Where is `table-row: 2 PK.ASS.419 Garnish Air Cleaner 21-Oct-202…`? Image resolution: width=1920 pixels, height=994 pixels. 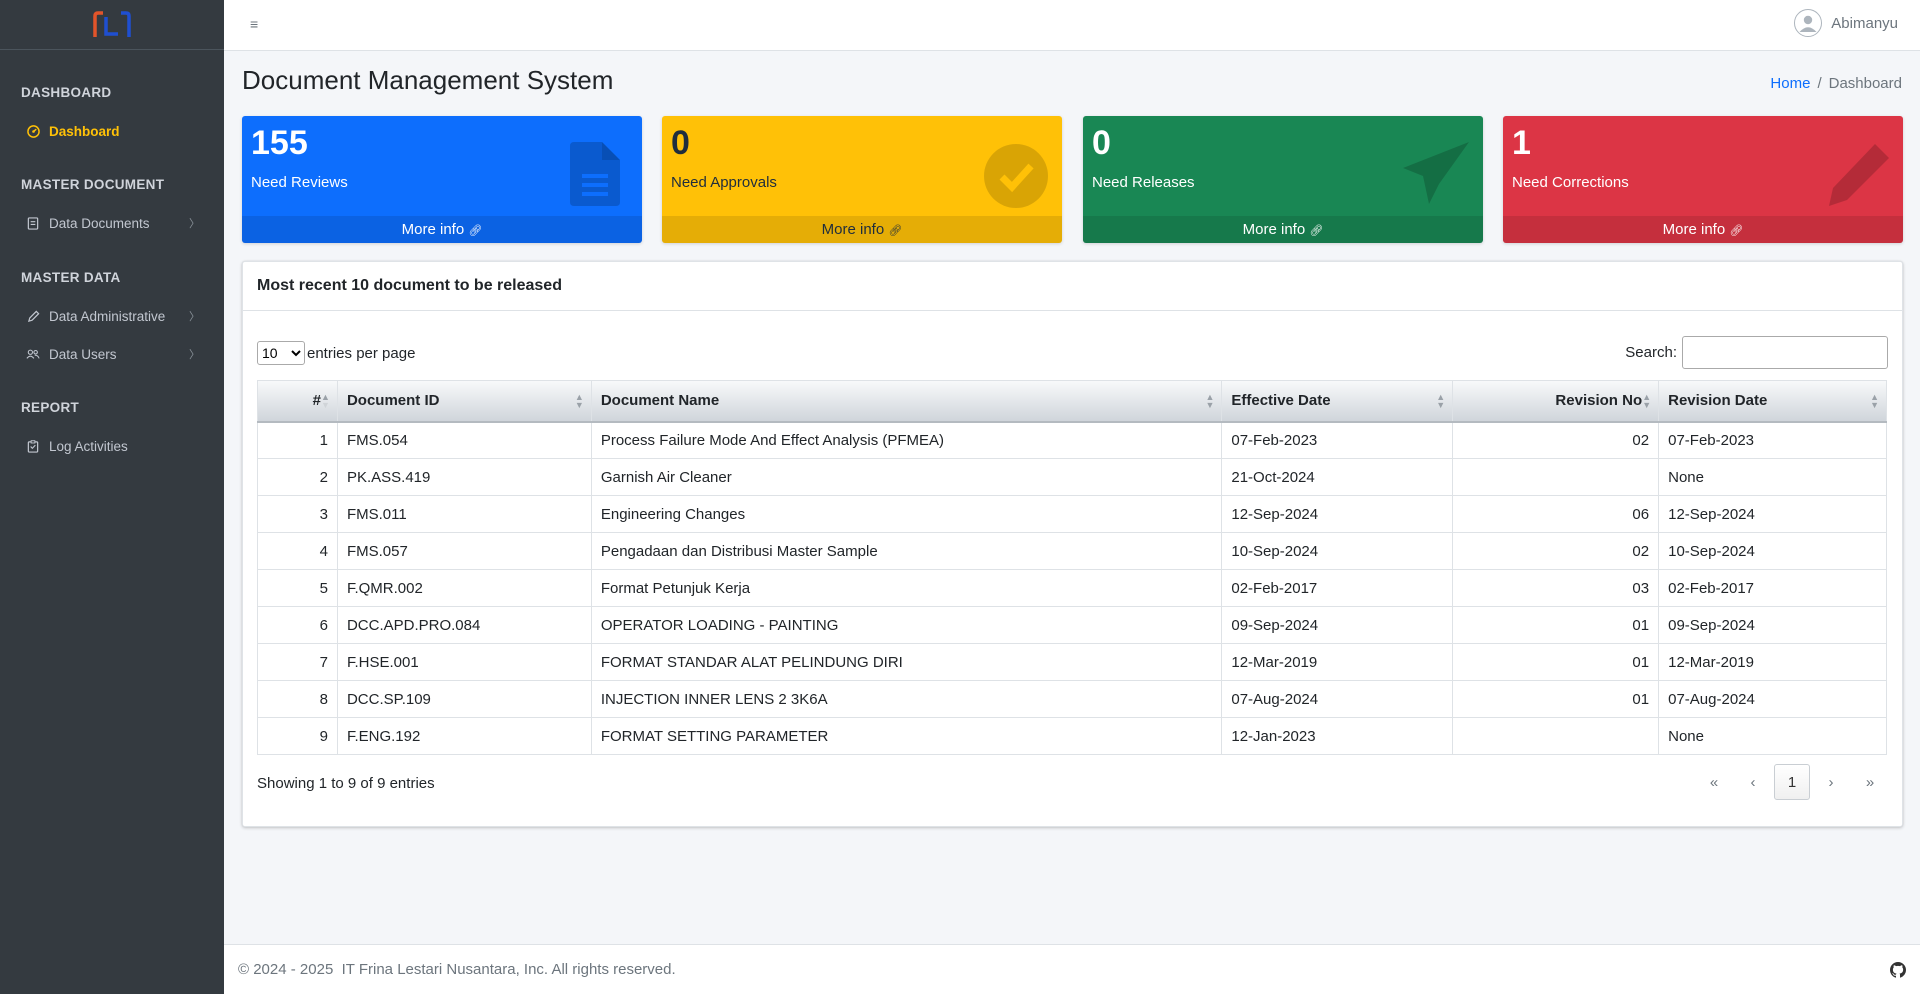
table-row: 2 PK.ASS.419 Garnish Air Cleaner 21-Oct-202… is located at coordinates (1072, 477).